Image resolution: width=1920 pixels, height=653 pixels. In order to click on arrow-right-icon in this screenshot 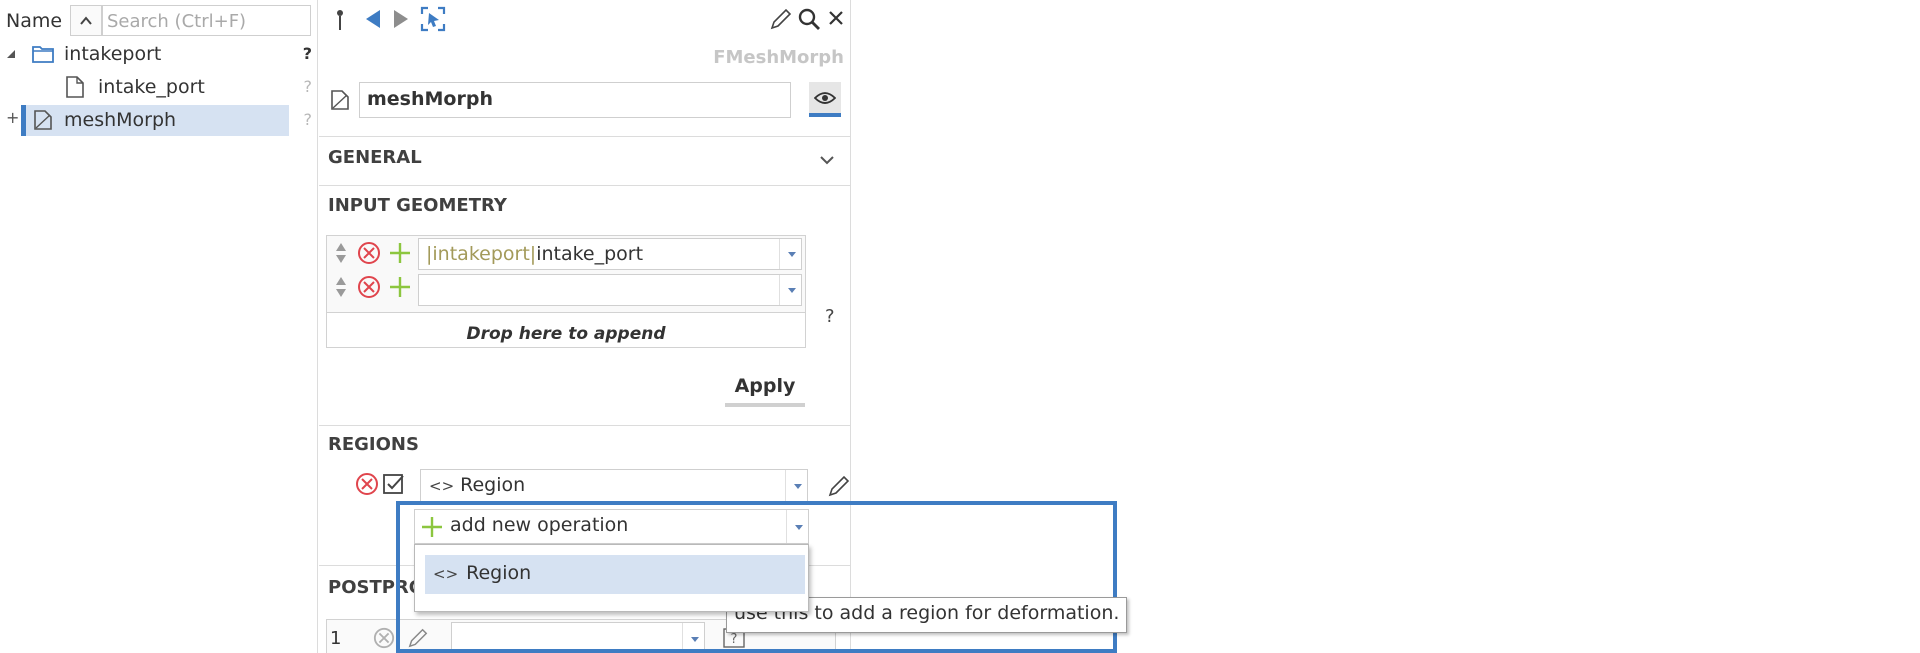, I will do `click(401, 19)`.